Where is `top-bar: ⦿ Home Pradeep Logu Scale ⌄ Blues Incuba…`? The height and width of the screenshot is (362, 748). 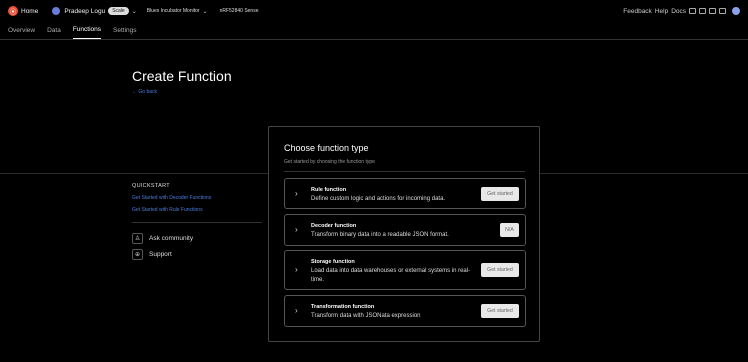
top-bar: ⦿ Home Pradeep Logu Scale ⌄ Blues Incuba… is located at coordinates (374, 11).